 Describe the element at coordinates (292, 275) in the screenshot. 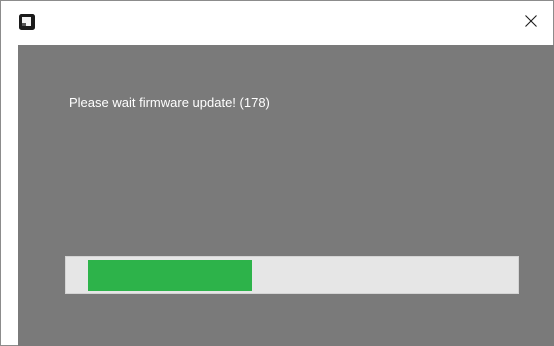

I see `progress-bar` at that location.